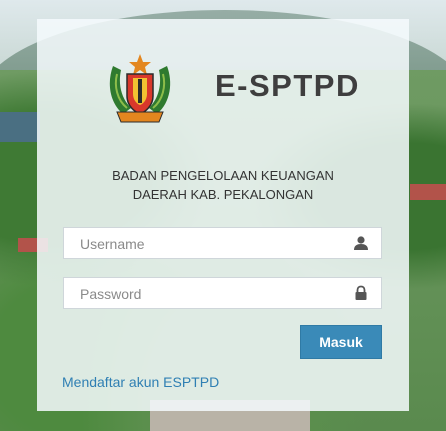 Image resolution: width=446 pixels, height=431 pixels. Describe the element at coordinates (287, 85) in the screenshot. I see `app-title: E-SPTPD` at that location.